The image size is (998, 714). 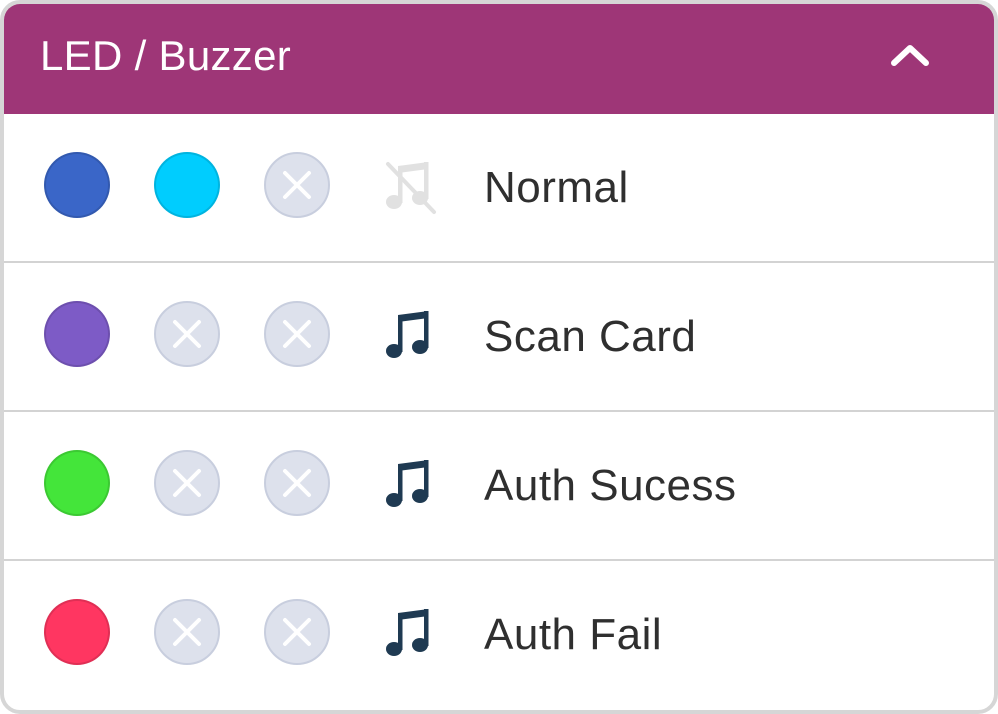 I want to click on collapse-button, so click(x=910, y=56).